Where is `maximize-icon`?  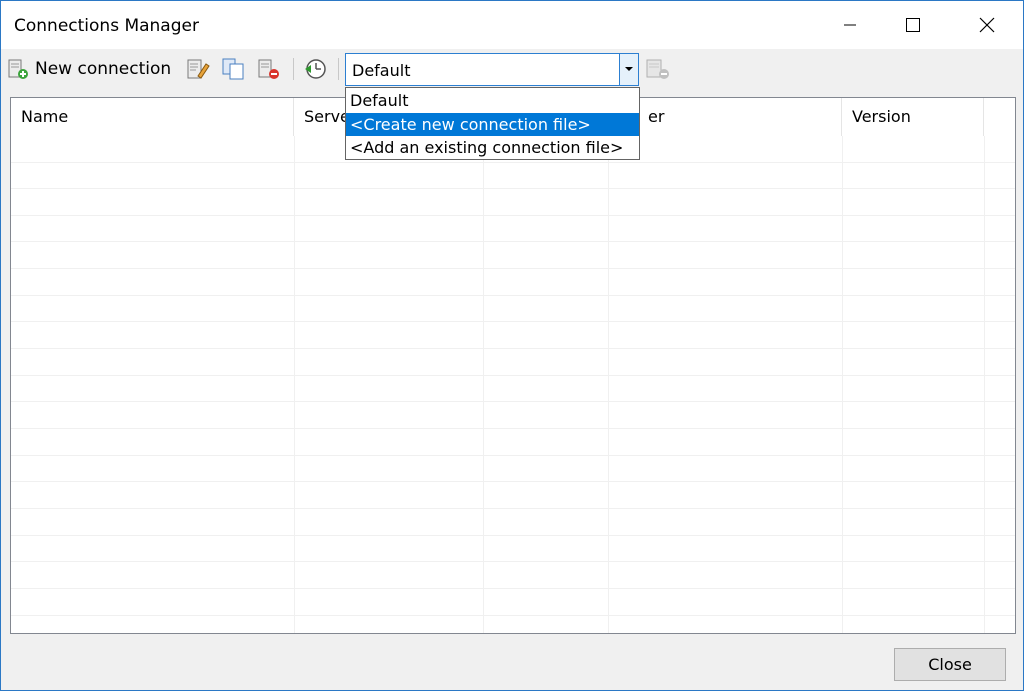
maximize-icon is located at coordinates (913, 25).